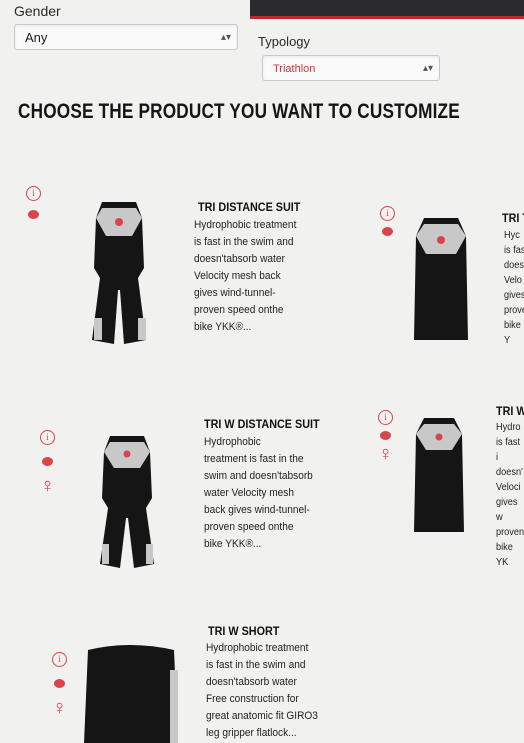 This screenshot has width=524, height=743. I want to click on typology-label: Typology, so click(284, 41).